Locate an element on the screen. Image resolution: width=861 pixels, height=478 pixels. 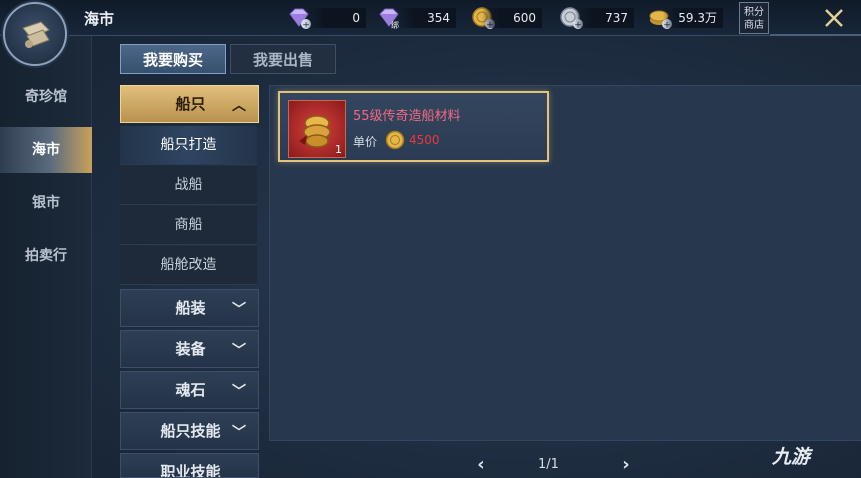
tab-sell: 我要出售 is located at coordinates (283, 59).